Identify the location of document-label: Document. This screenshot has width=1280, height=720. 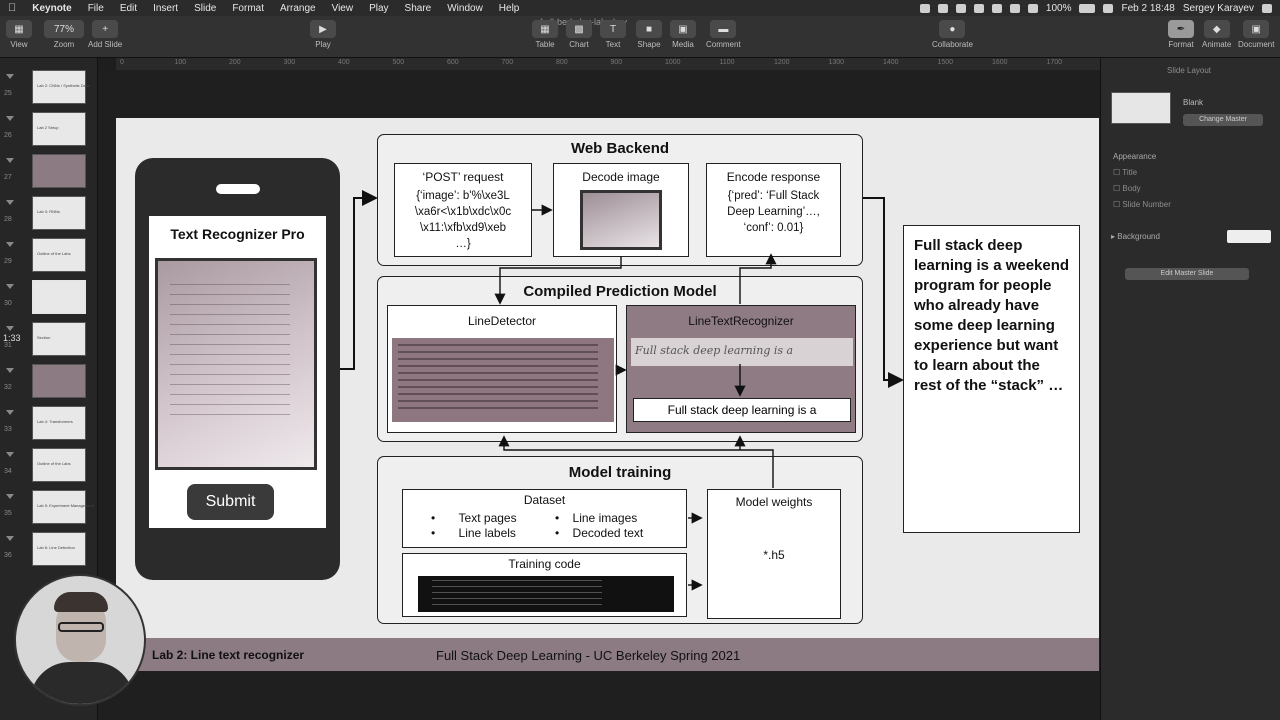
(1256, 44).